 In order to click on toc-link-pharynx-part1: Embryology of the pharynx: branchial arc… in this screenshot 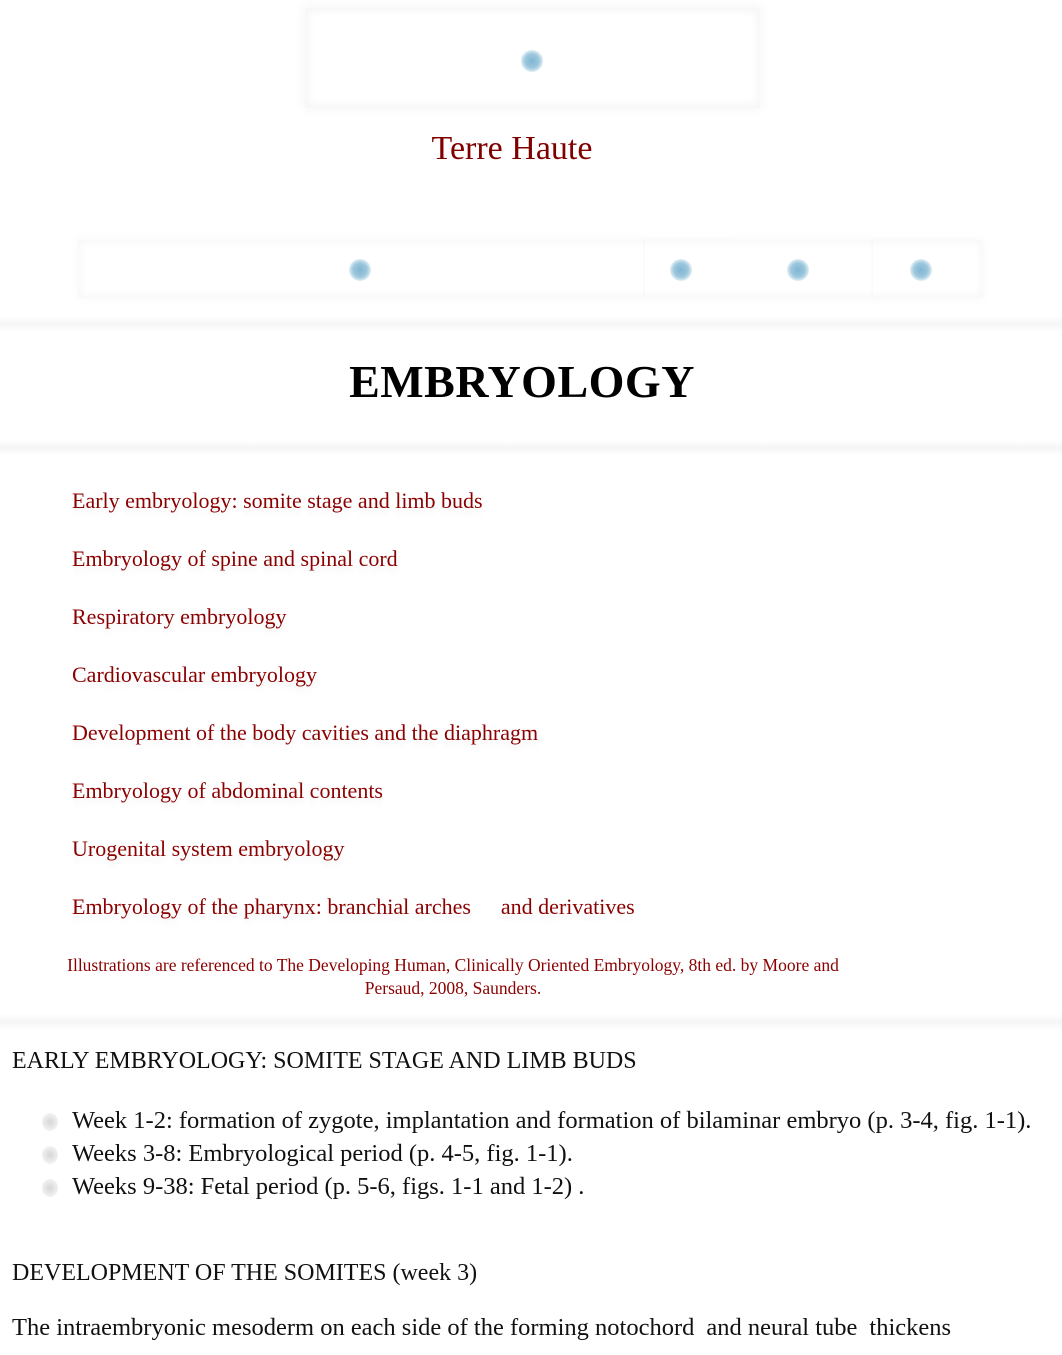, I will do `click(271, 906)`.